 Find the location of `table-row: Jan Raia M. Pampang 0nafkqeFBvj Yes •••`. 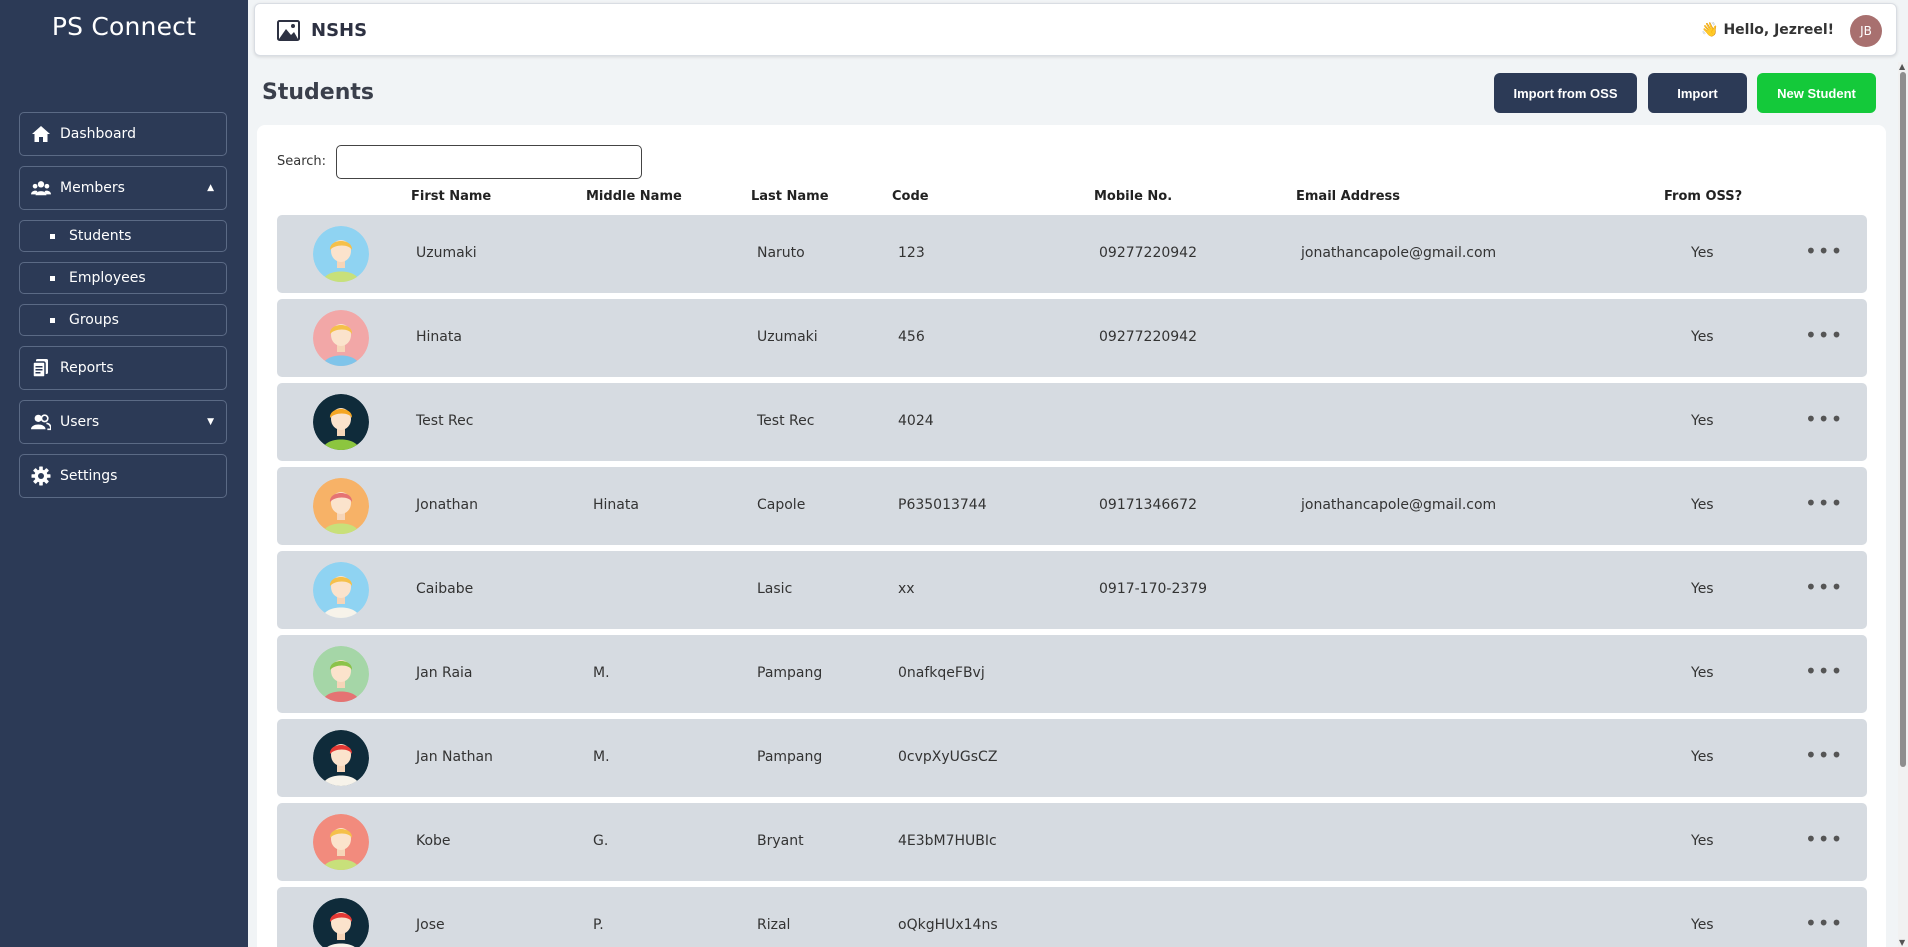

table-row: Jan Raia M. Pampang 0nafkqeFBvj Yes ••• is located at coordinates (1072, 674).